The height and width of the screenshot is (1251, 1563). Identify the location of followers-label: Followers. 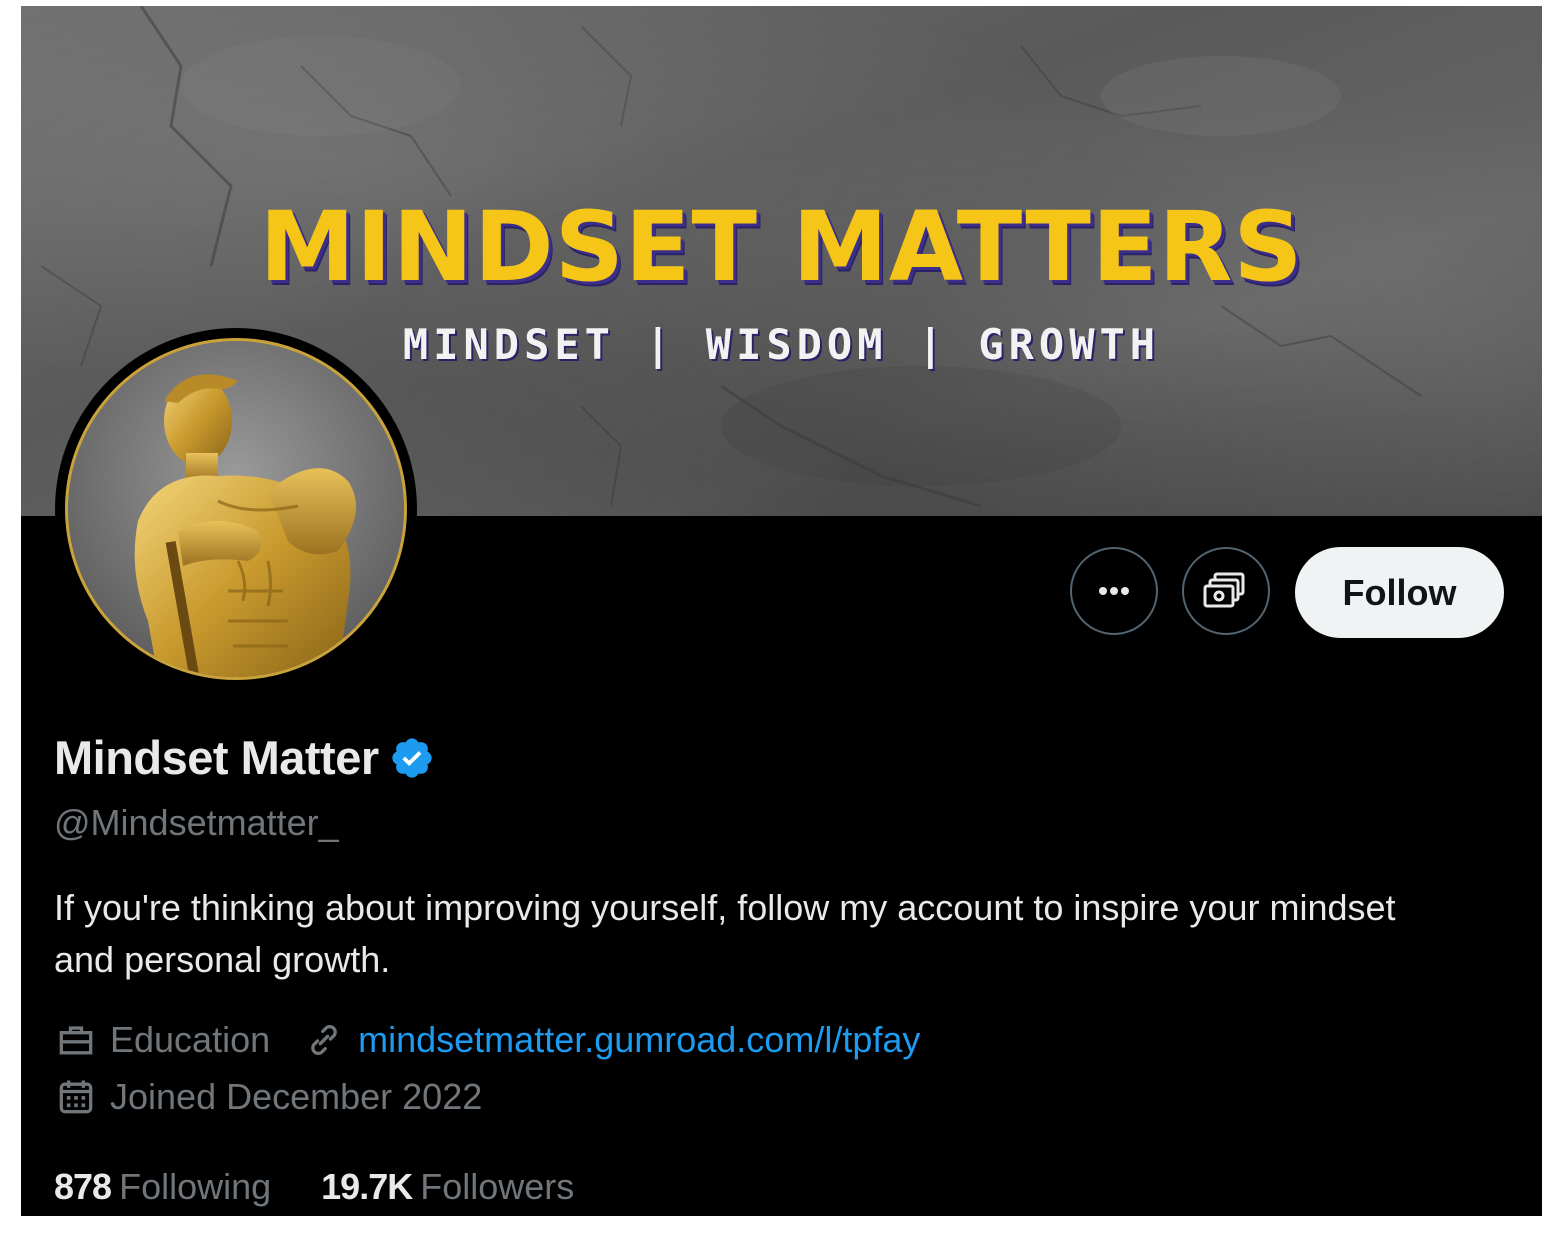
(497, 1186).